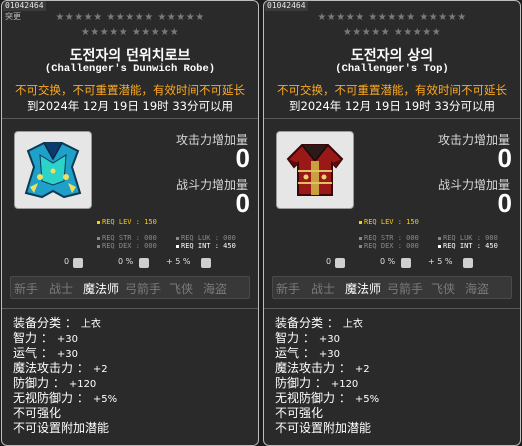 The image size is (522, 446). I want to click on challenger-top-icon, so click(315, 170).